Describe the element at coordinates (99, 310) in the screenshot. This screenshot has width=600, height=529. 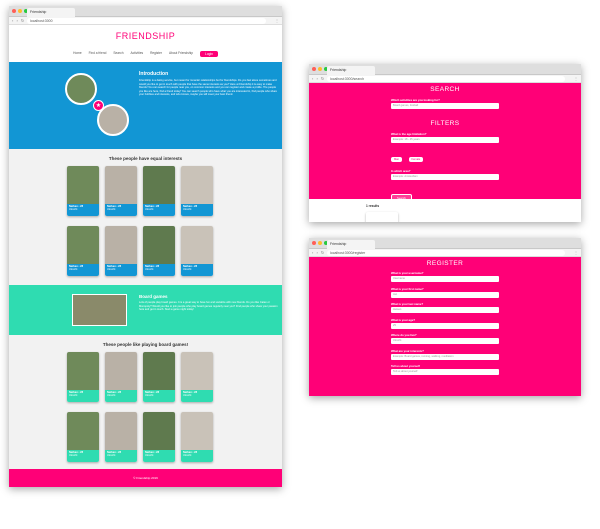
I see `boardgame-photo` at that location.